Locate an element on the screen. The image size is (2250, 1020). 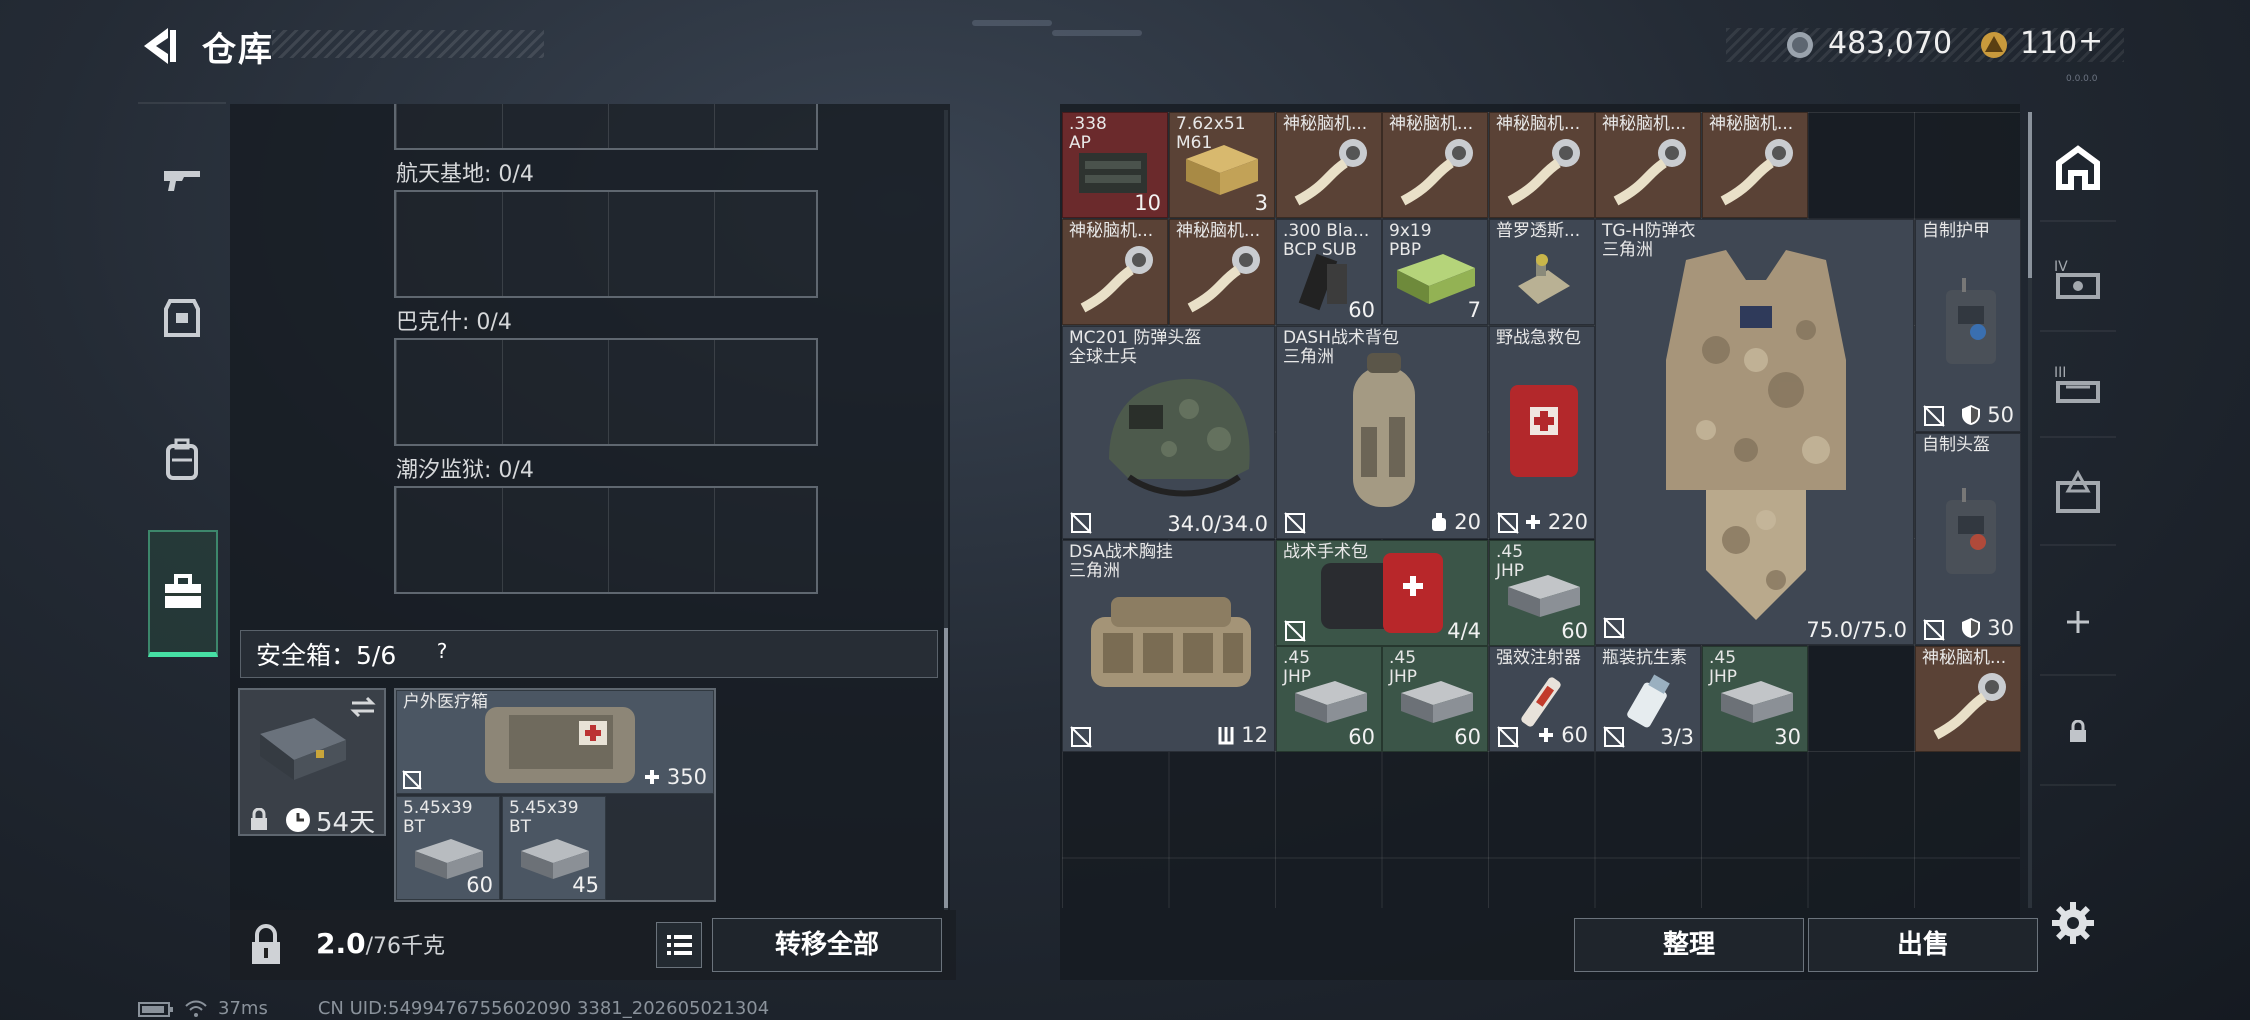
safe-item-ammo: 5.45x39 BT 60 is located at coordinates (448, 848).